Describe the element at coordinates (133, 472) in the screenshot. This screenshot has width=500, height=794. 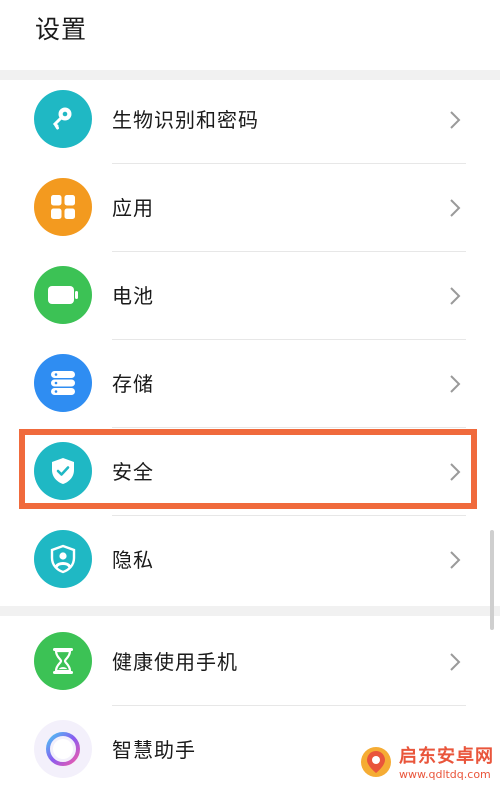
I see `settings-item-label: 安全` at that location.